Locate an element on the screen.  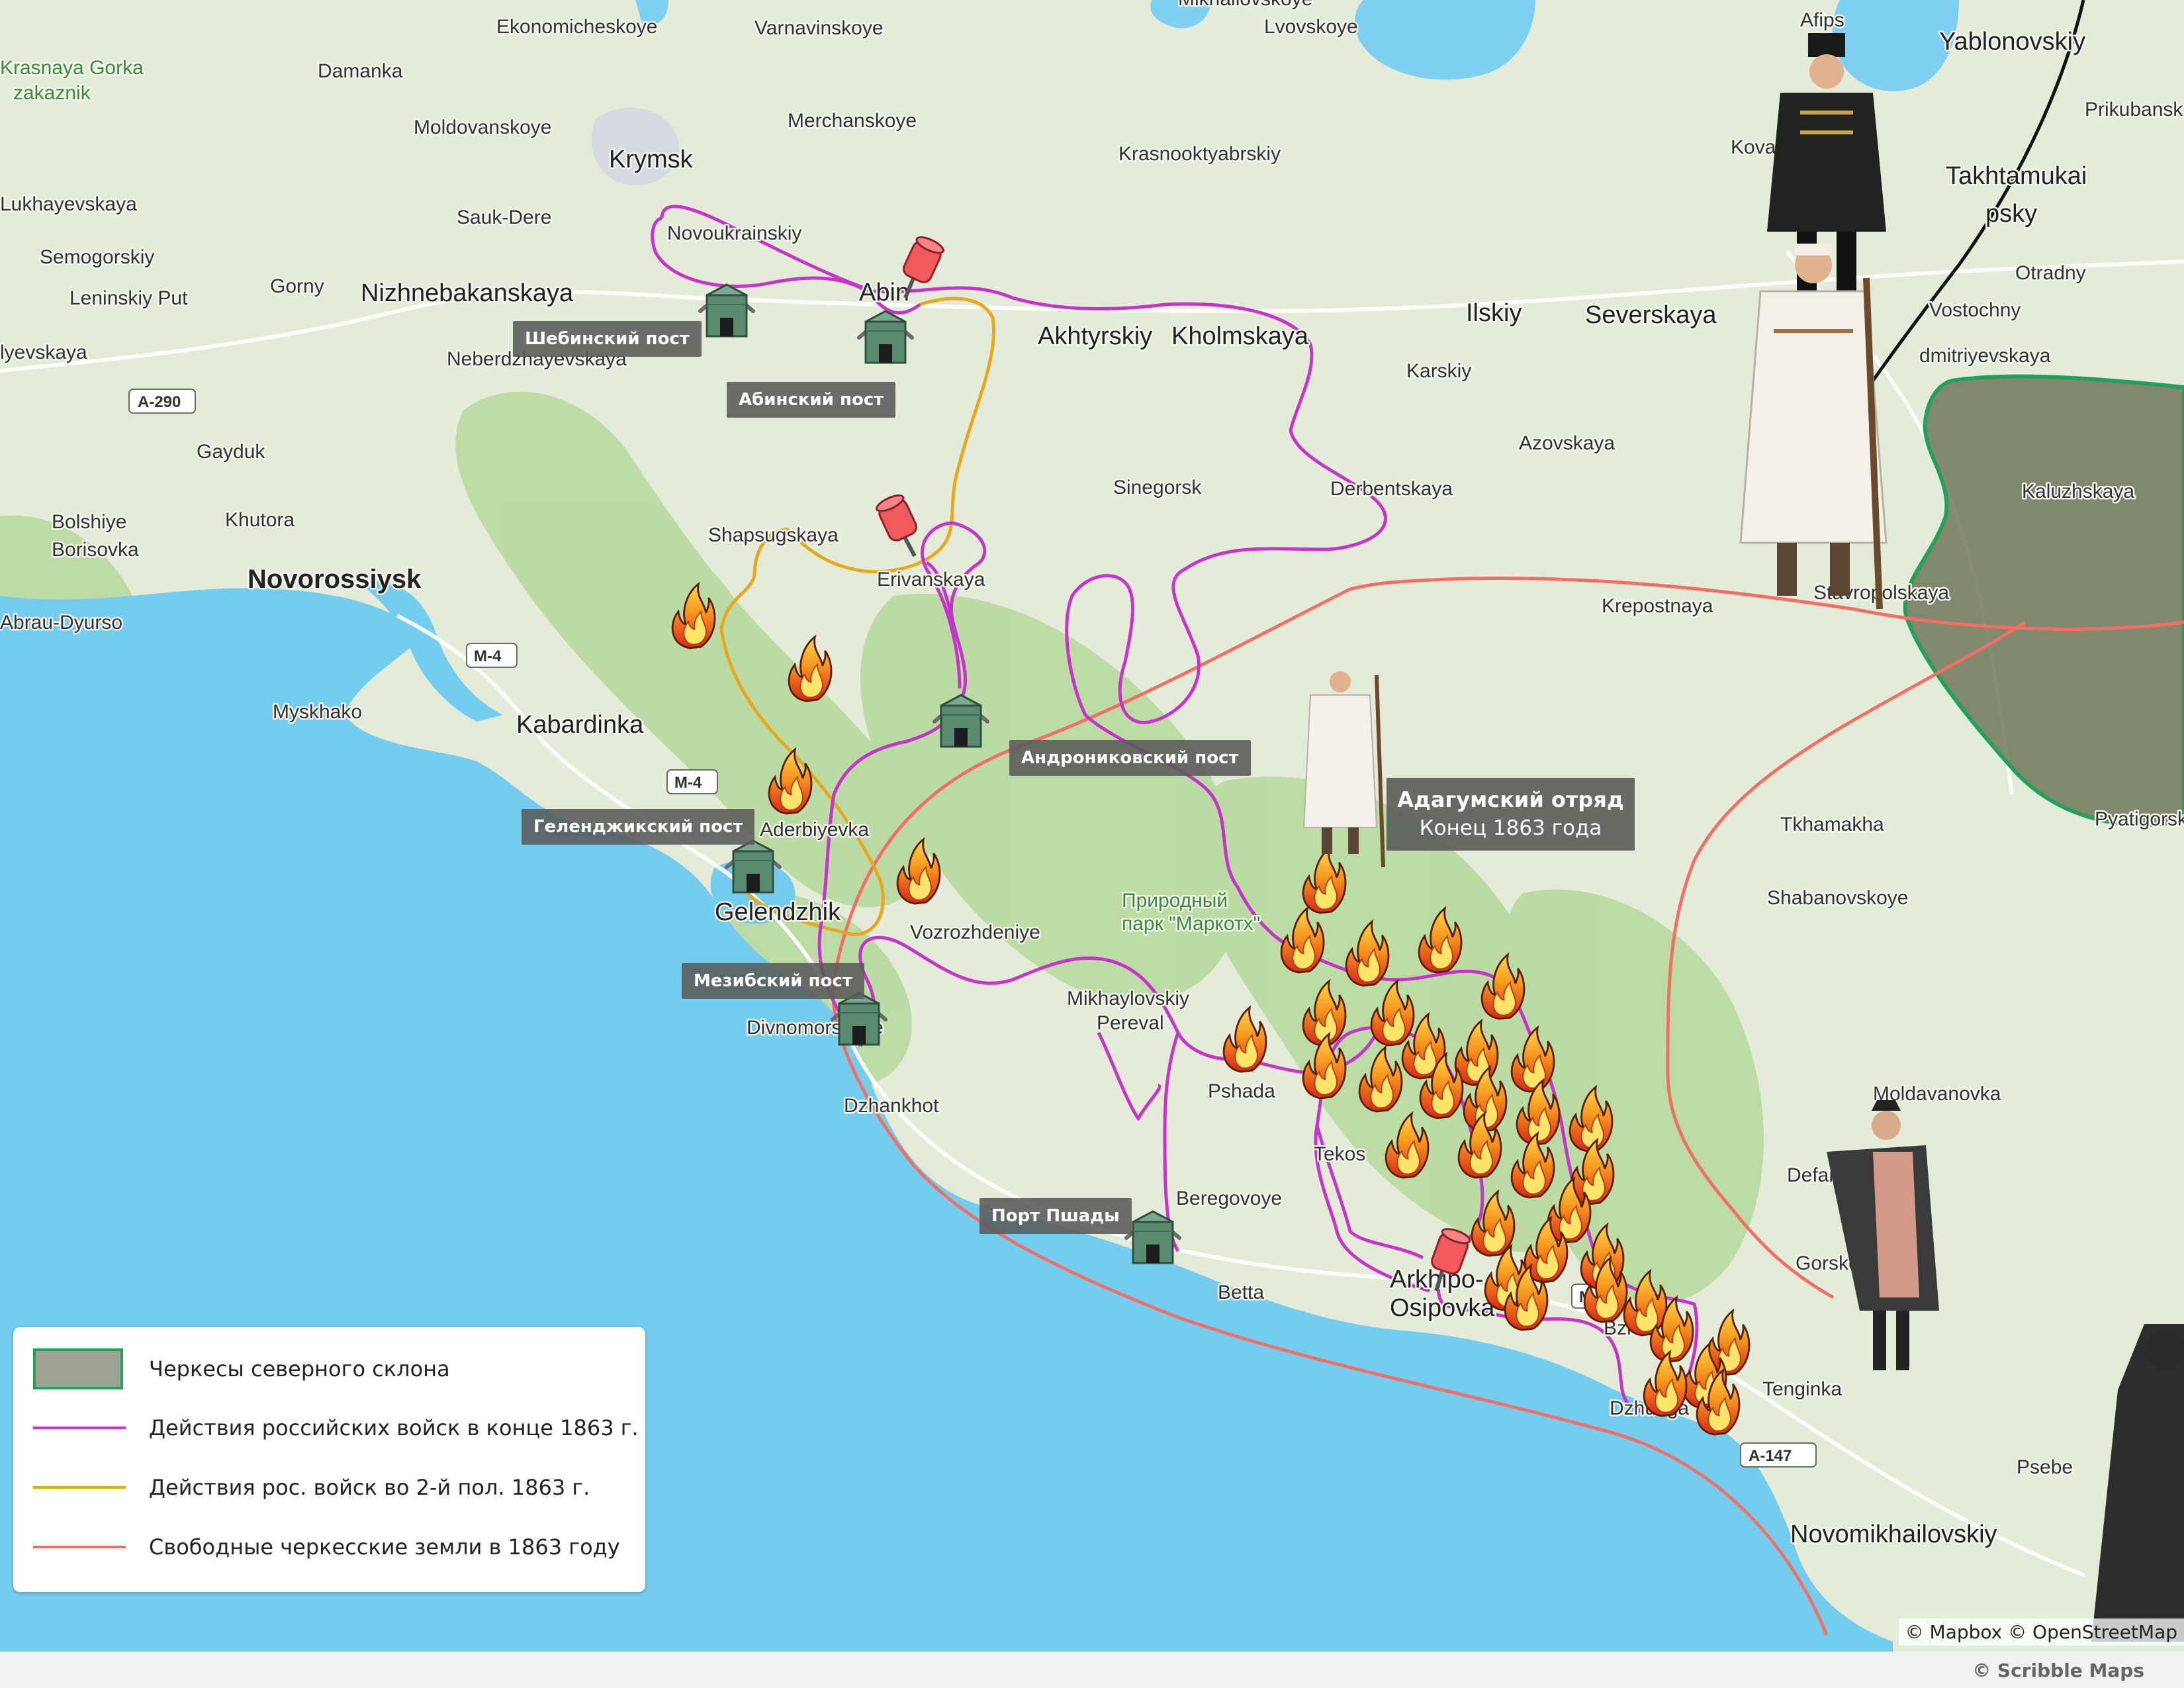
place-label: Severskaya is located at coordinates (1651, 315).